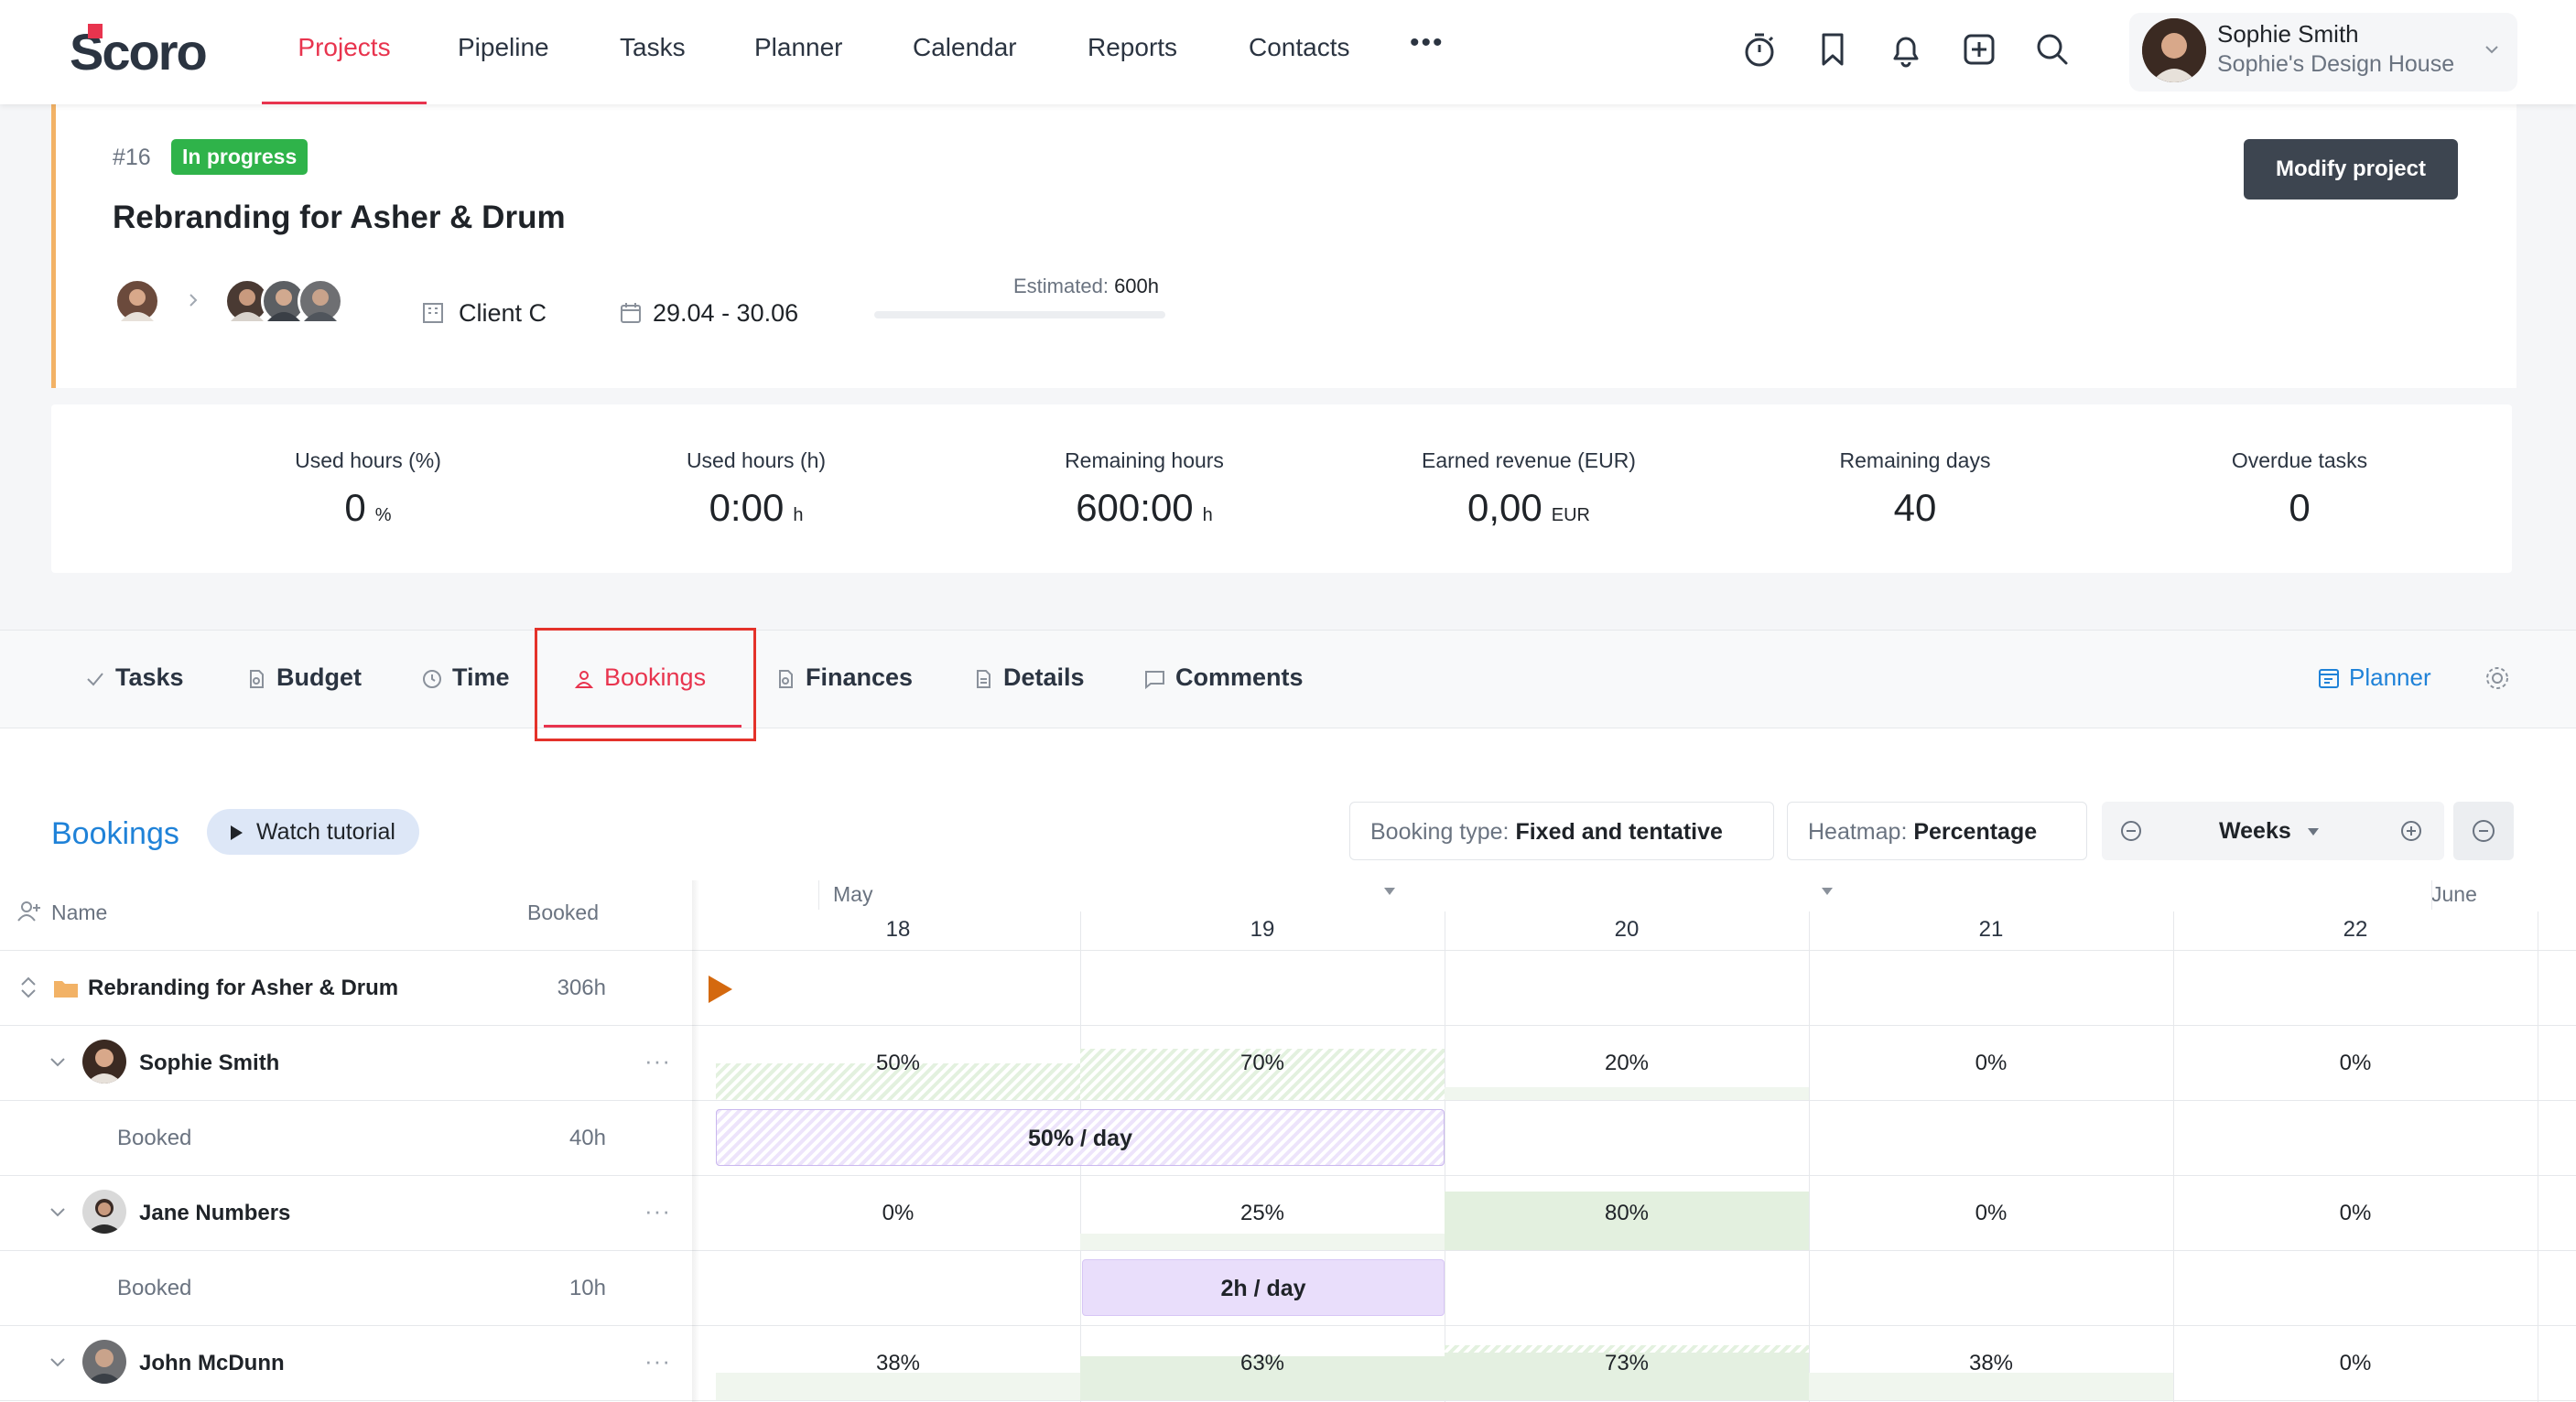 Image resolution: width=2576 pixels, height=1402 pixels. Describe the element at coordinates (1627, 1213) in the screenshot. I see `heatmap-value: 80%` at that location.